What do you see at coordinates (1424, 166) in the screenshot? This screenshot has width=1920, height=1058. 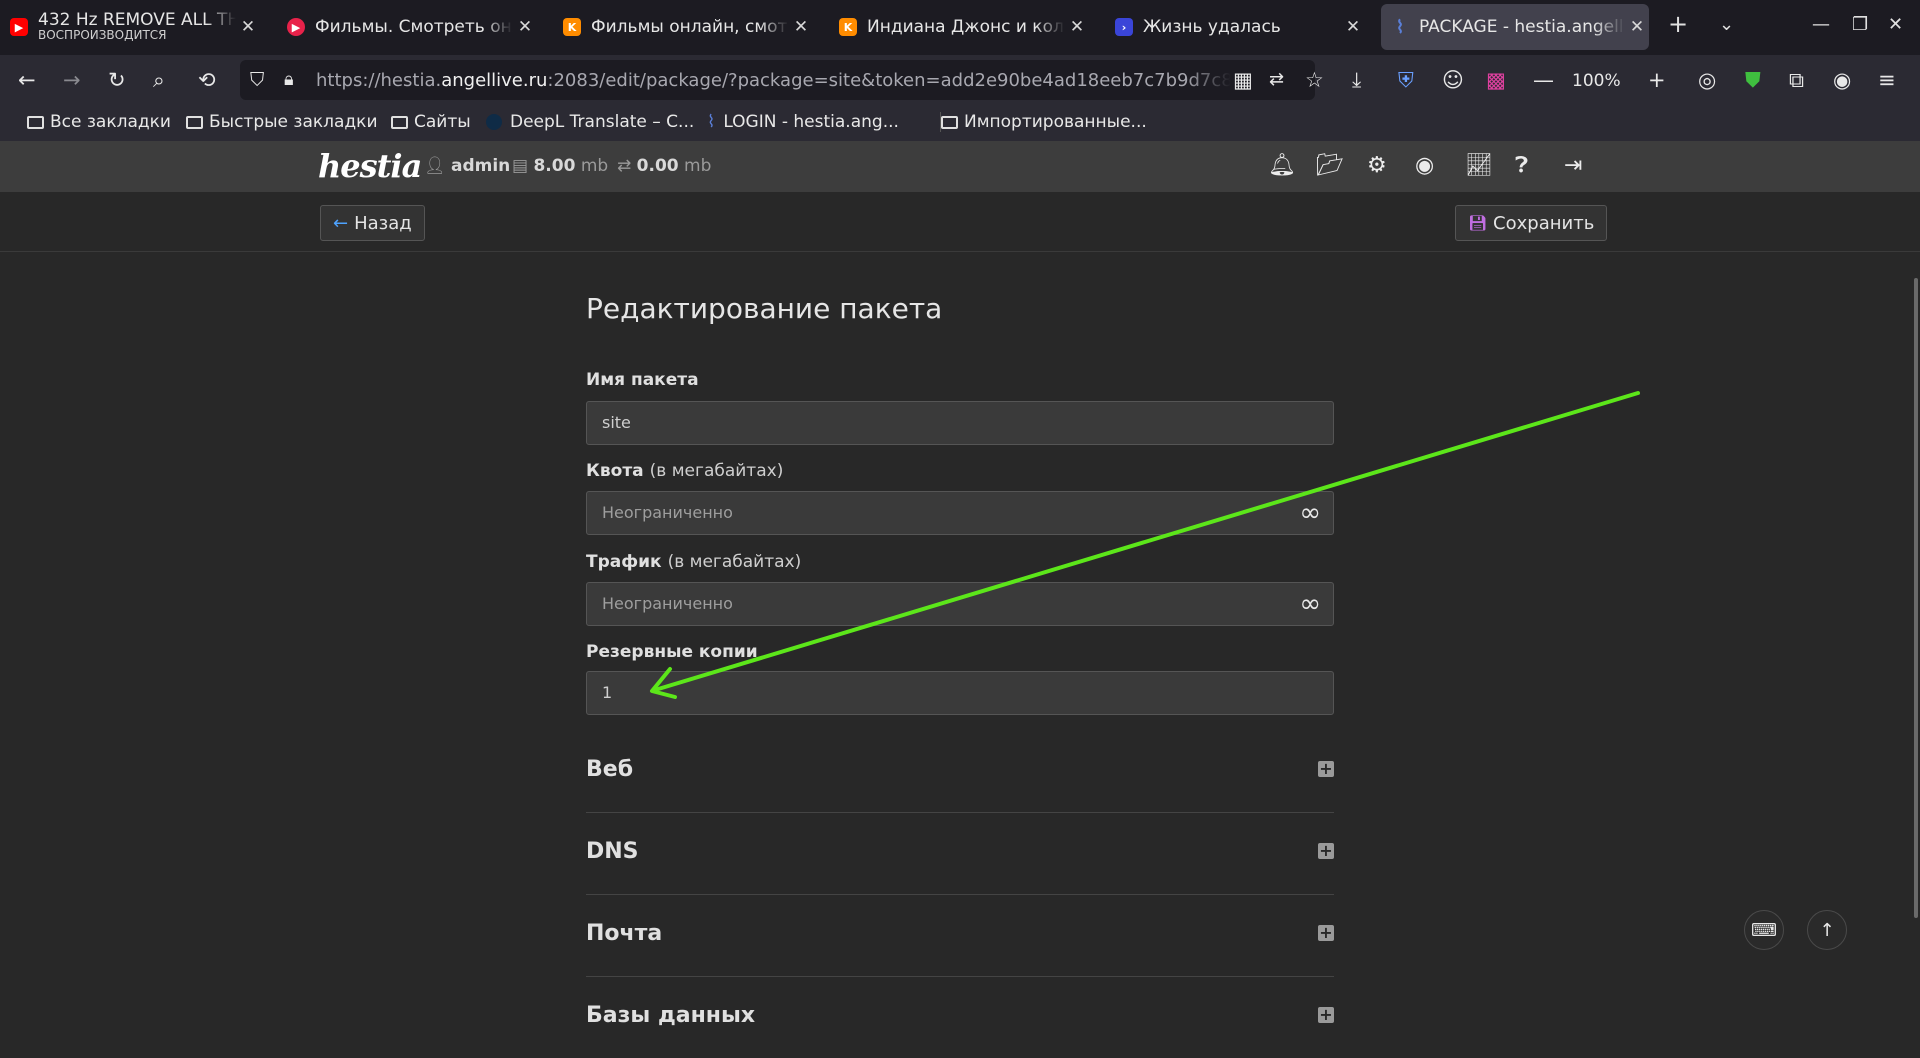 I see `user-circle-icon: ◉` at bounding box center [1424, 166].